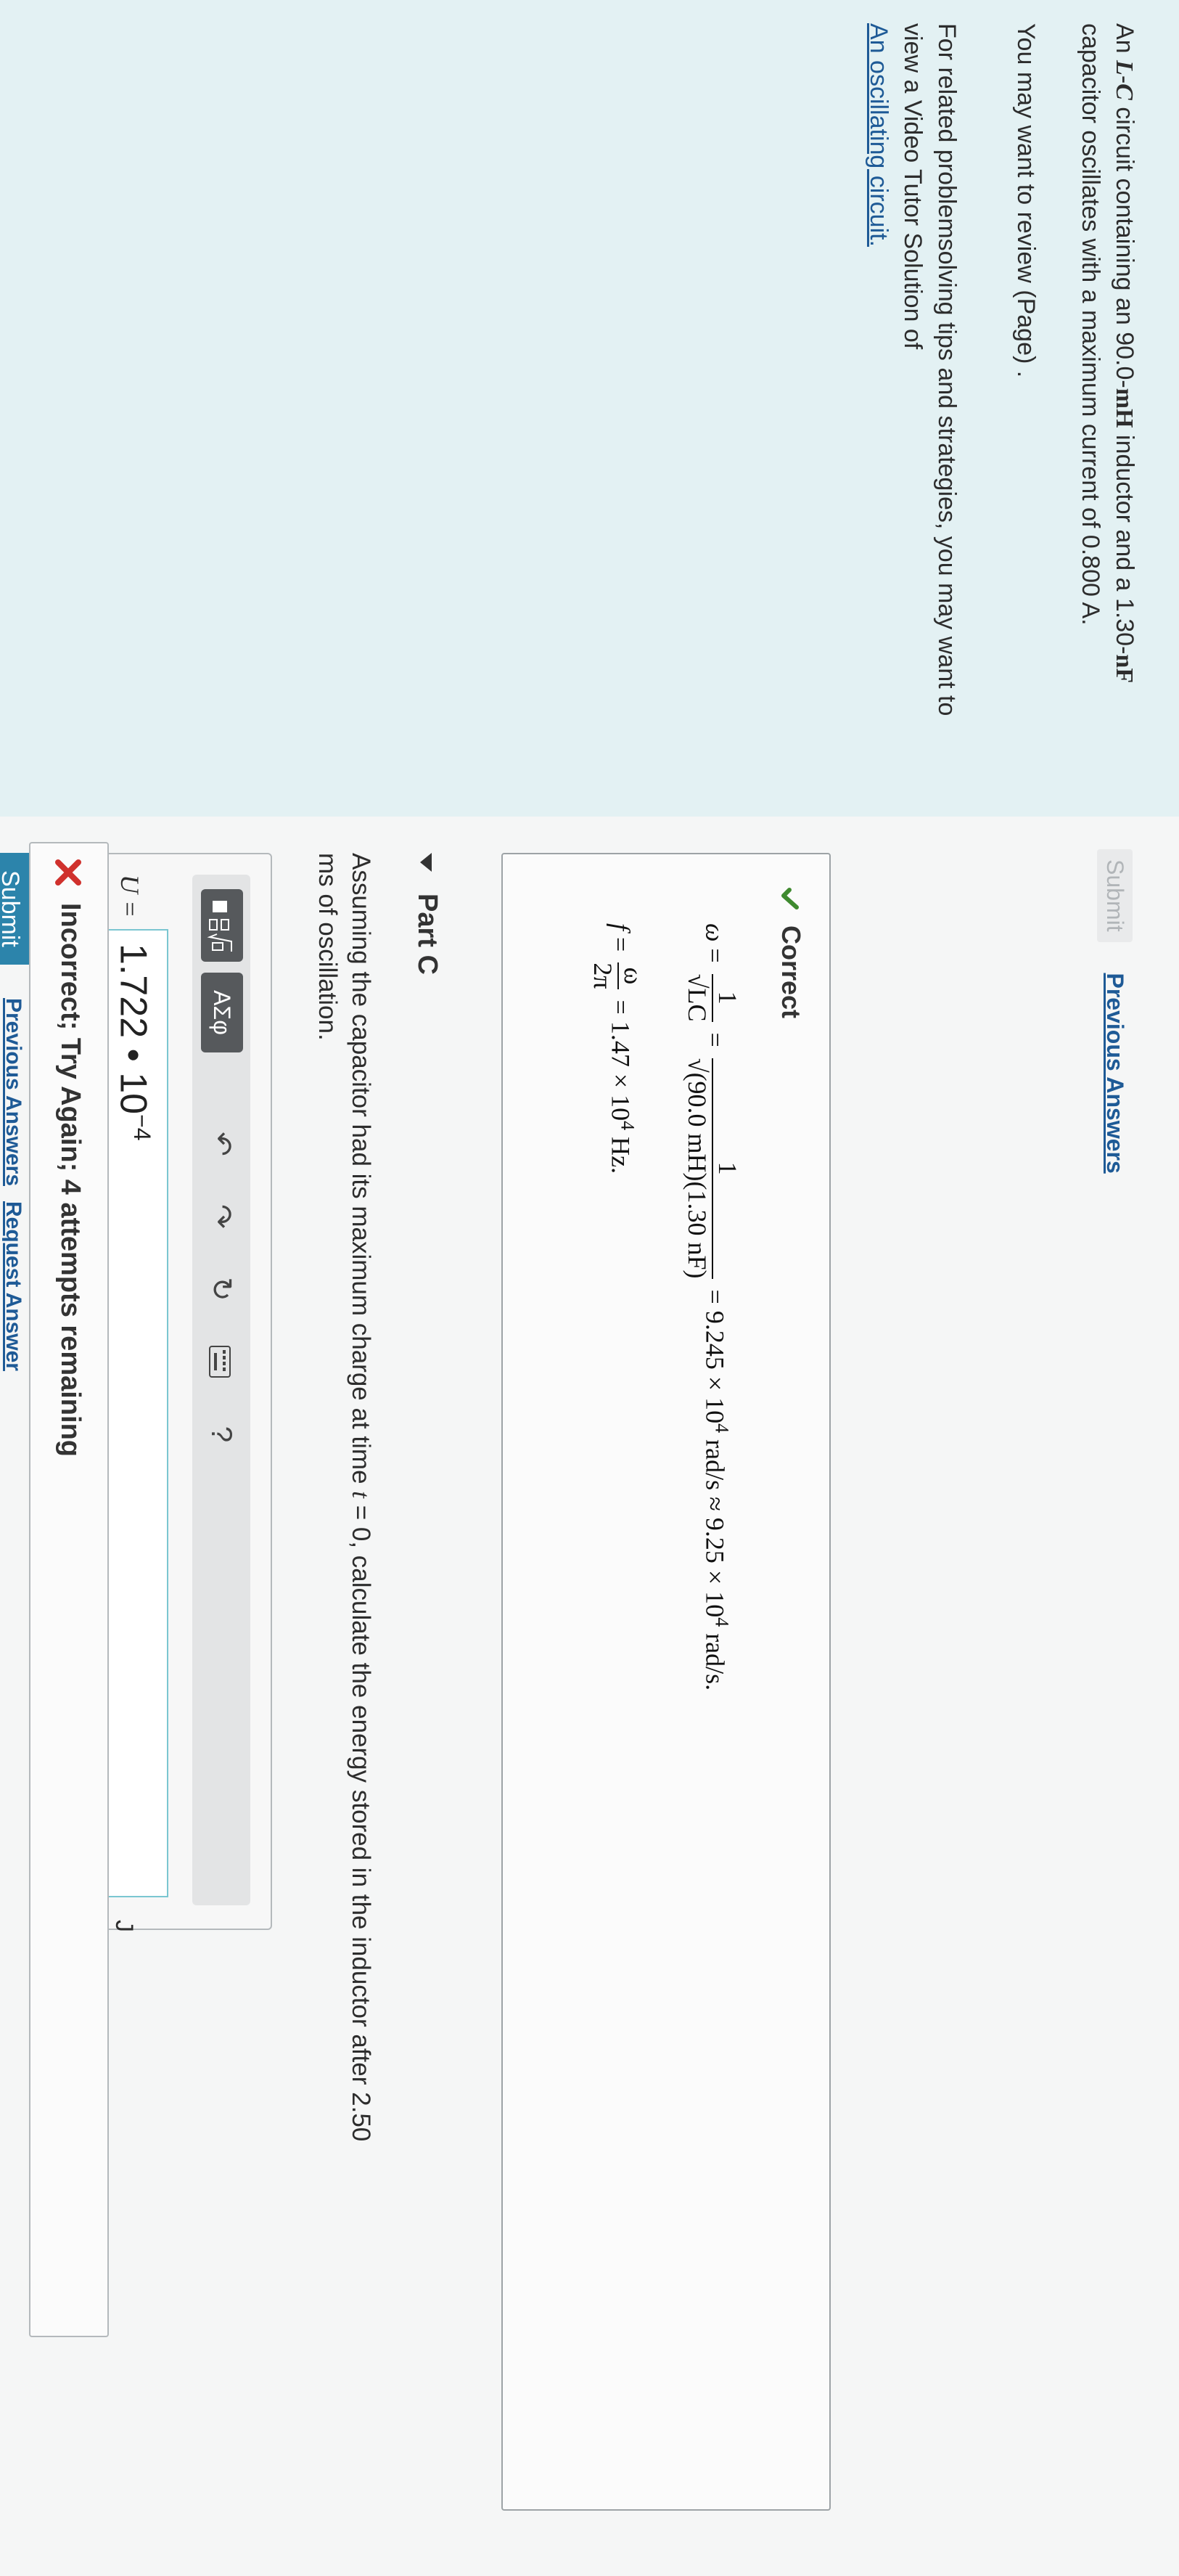  I want to click on incorrect-x-icon, so click(68, 873).